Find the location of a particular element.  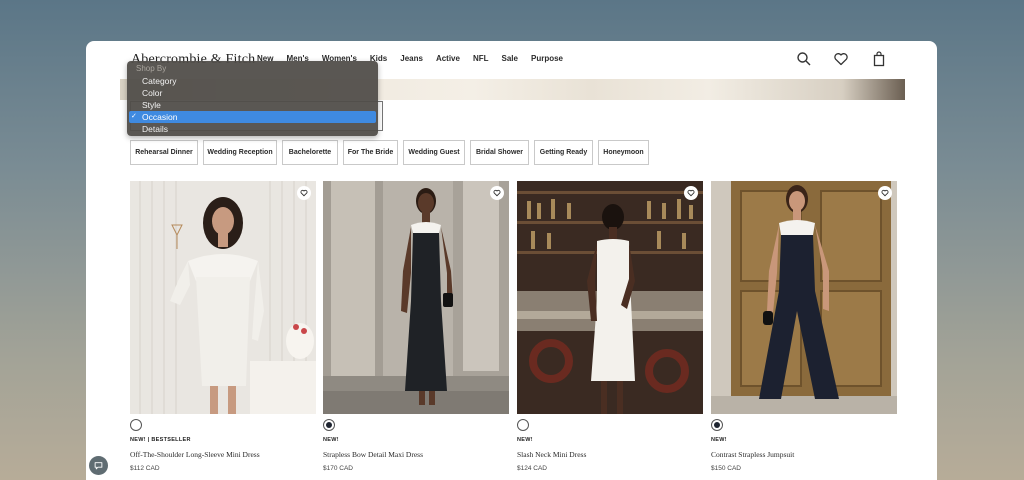

option-label: Category is located at coordinates (159, 81).